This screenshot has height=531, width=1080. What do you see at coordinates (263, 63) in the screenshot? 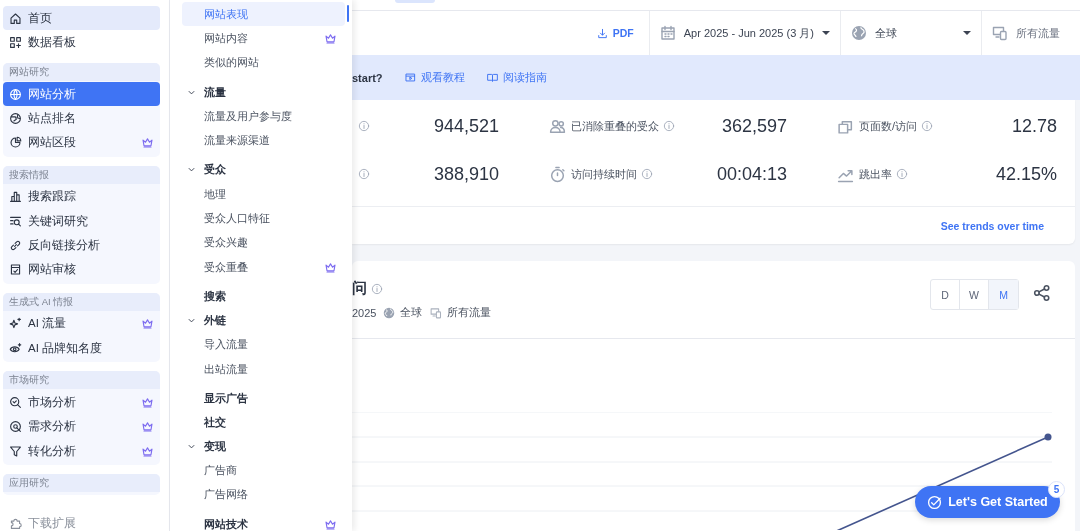
I see `submenu-item: 类似的网站` at bounding box center [263, 63].